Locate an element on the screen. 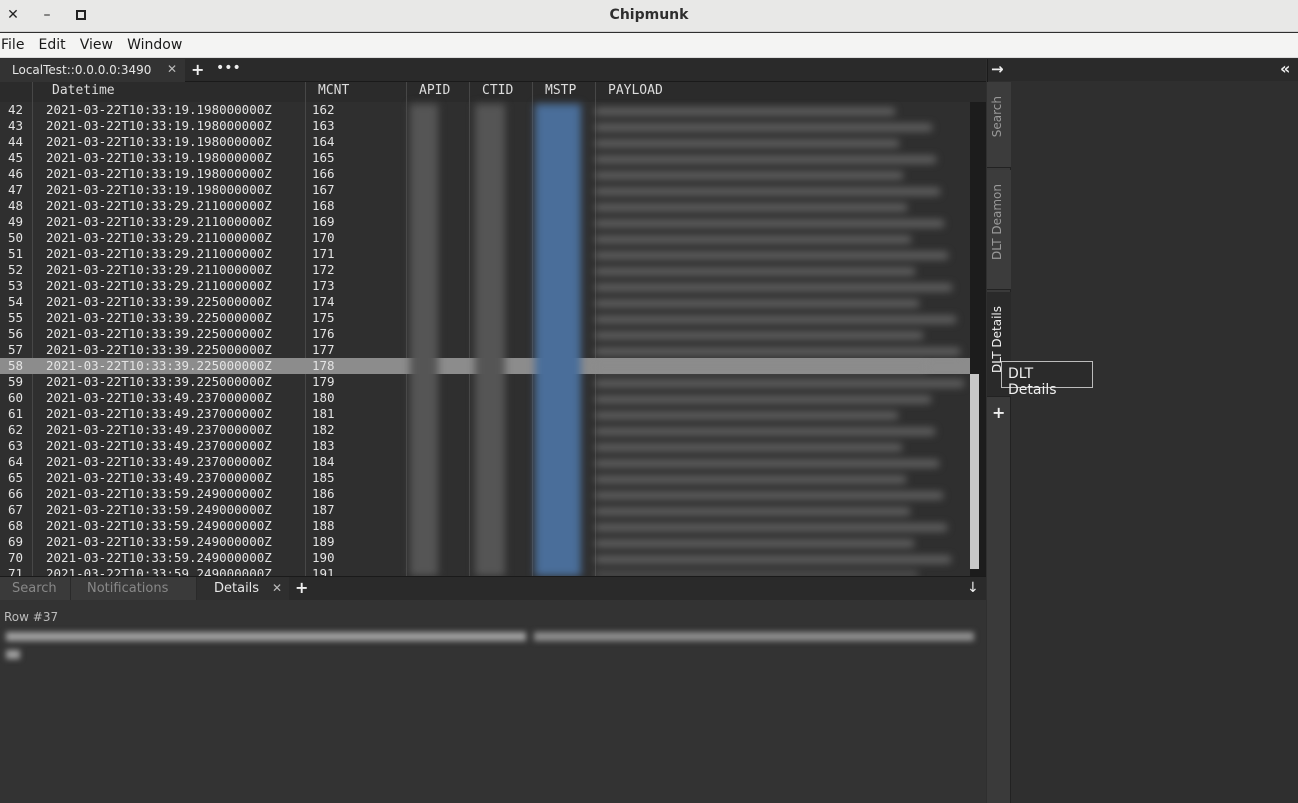 The height and width of the screenshot is (803, 1298). bottom-tab-notifications: Notifications is located at coordinates (133, 589).